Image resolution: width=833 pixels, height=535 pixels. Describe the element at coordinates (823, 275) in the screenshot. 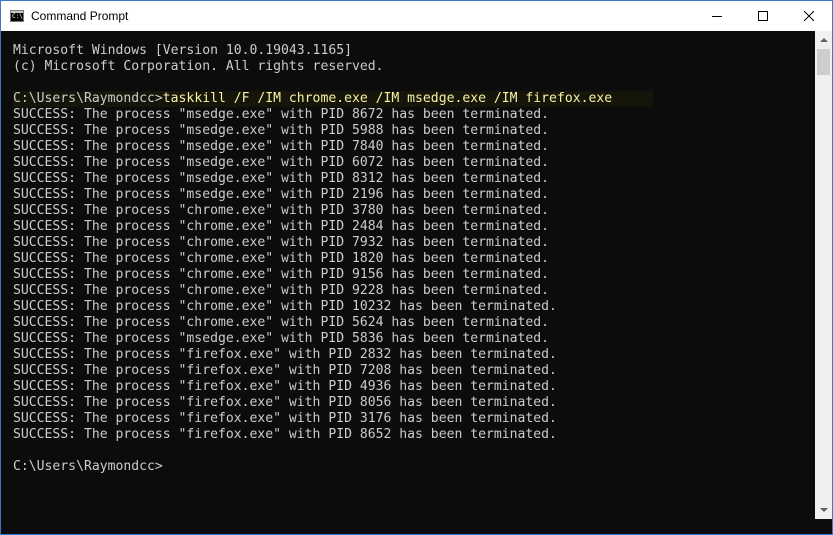

I see `vertical-scrollbar` at that location.